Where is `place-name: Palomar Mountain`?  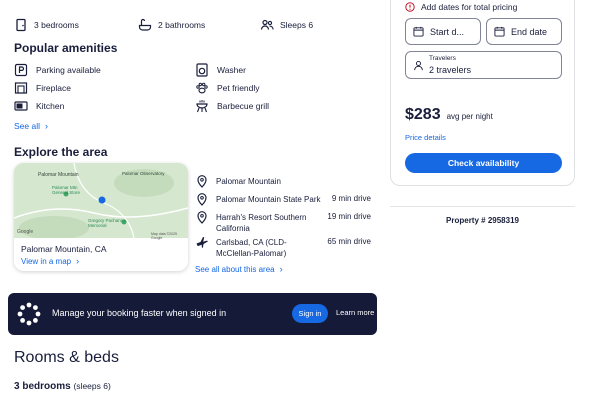
place-name: Palomar Mountain is located at coordinates (248, 181).